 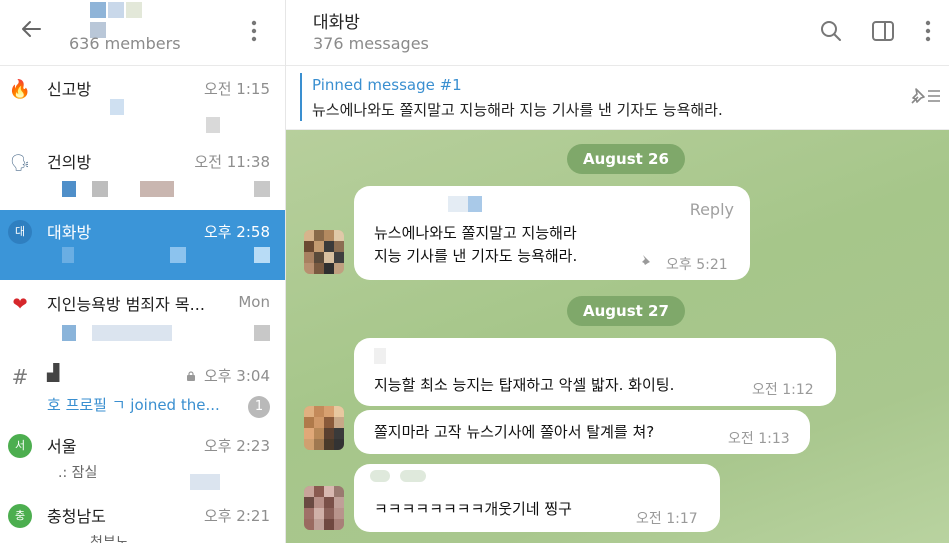 I want to click on chat-name: 서울, so click(x=62, y=446).